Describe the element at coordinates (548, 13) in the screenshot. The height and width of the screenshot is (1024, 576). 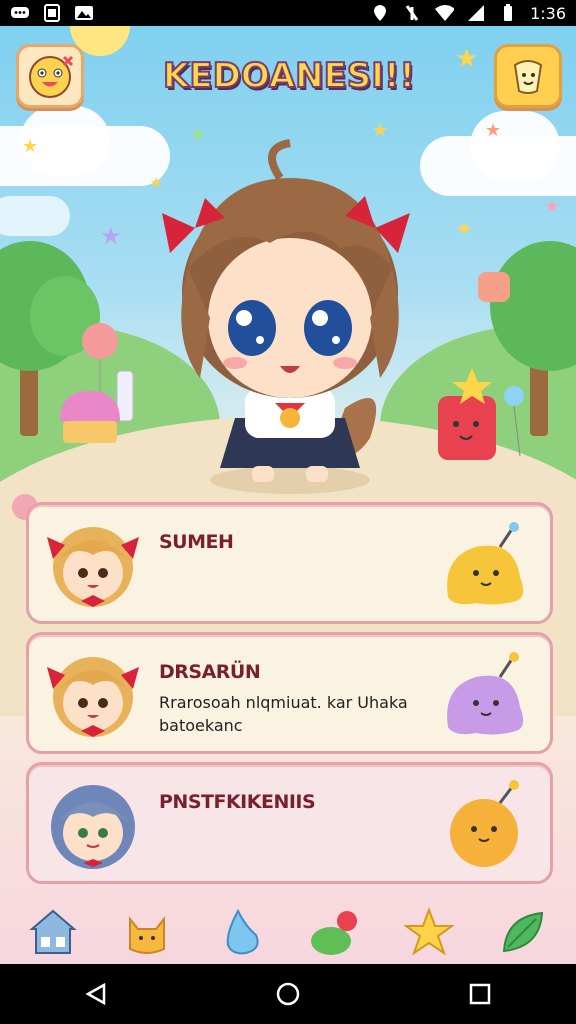
I see `clock-time: 1:36` at that location.